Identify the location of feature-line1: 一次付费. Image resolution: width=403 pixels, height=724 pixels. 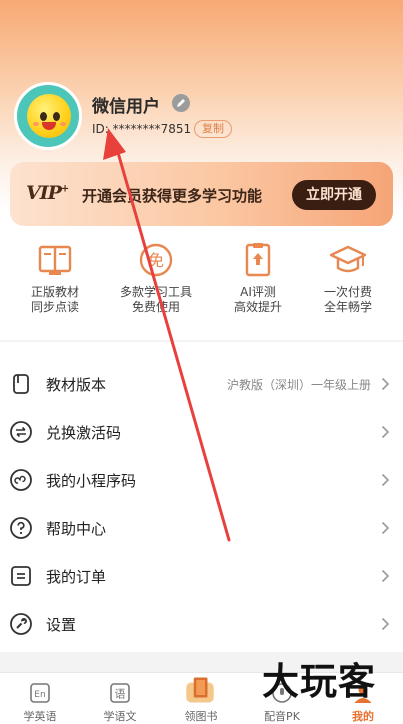
(347, 292).